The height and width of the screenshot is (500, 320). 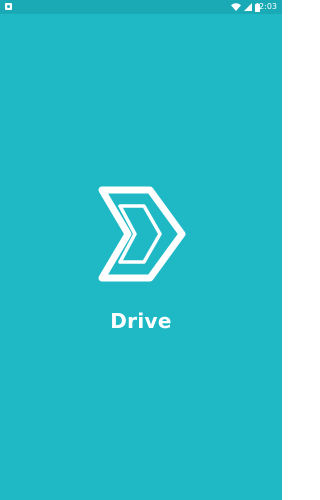 What do you see at coordinates (141, 7) in the screenshot?
I see `status-bar: 2:03` at bounding box center [141, 7].